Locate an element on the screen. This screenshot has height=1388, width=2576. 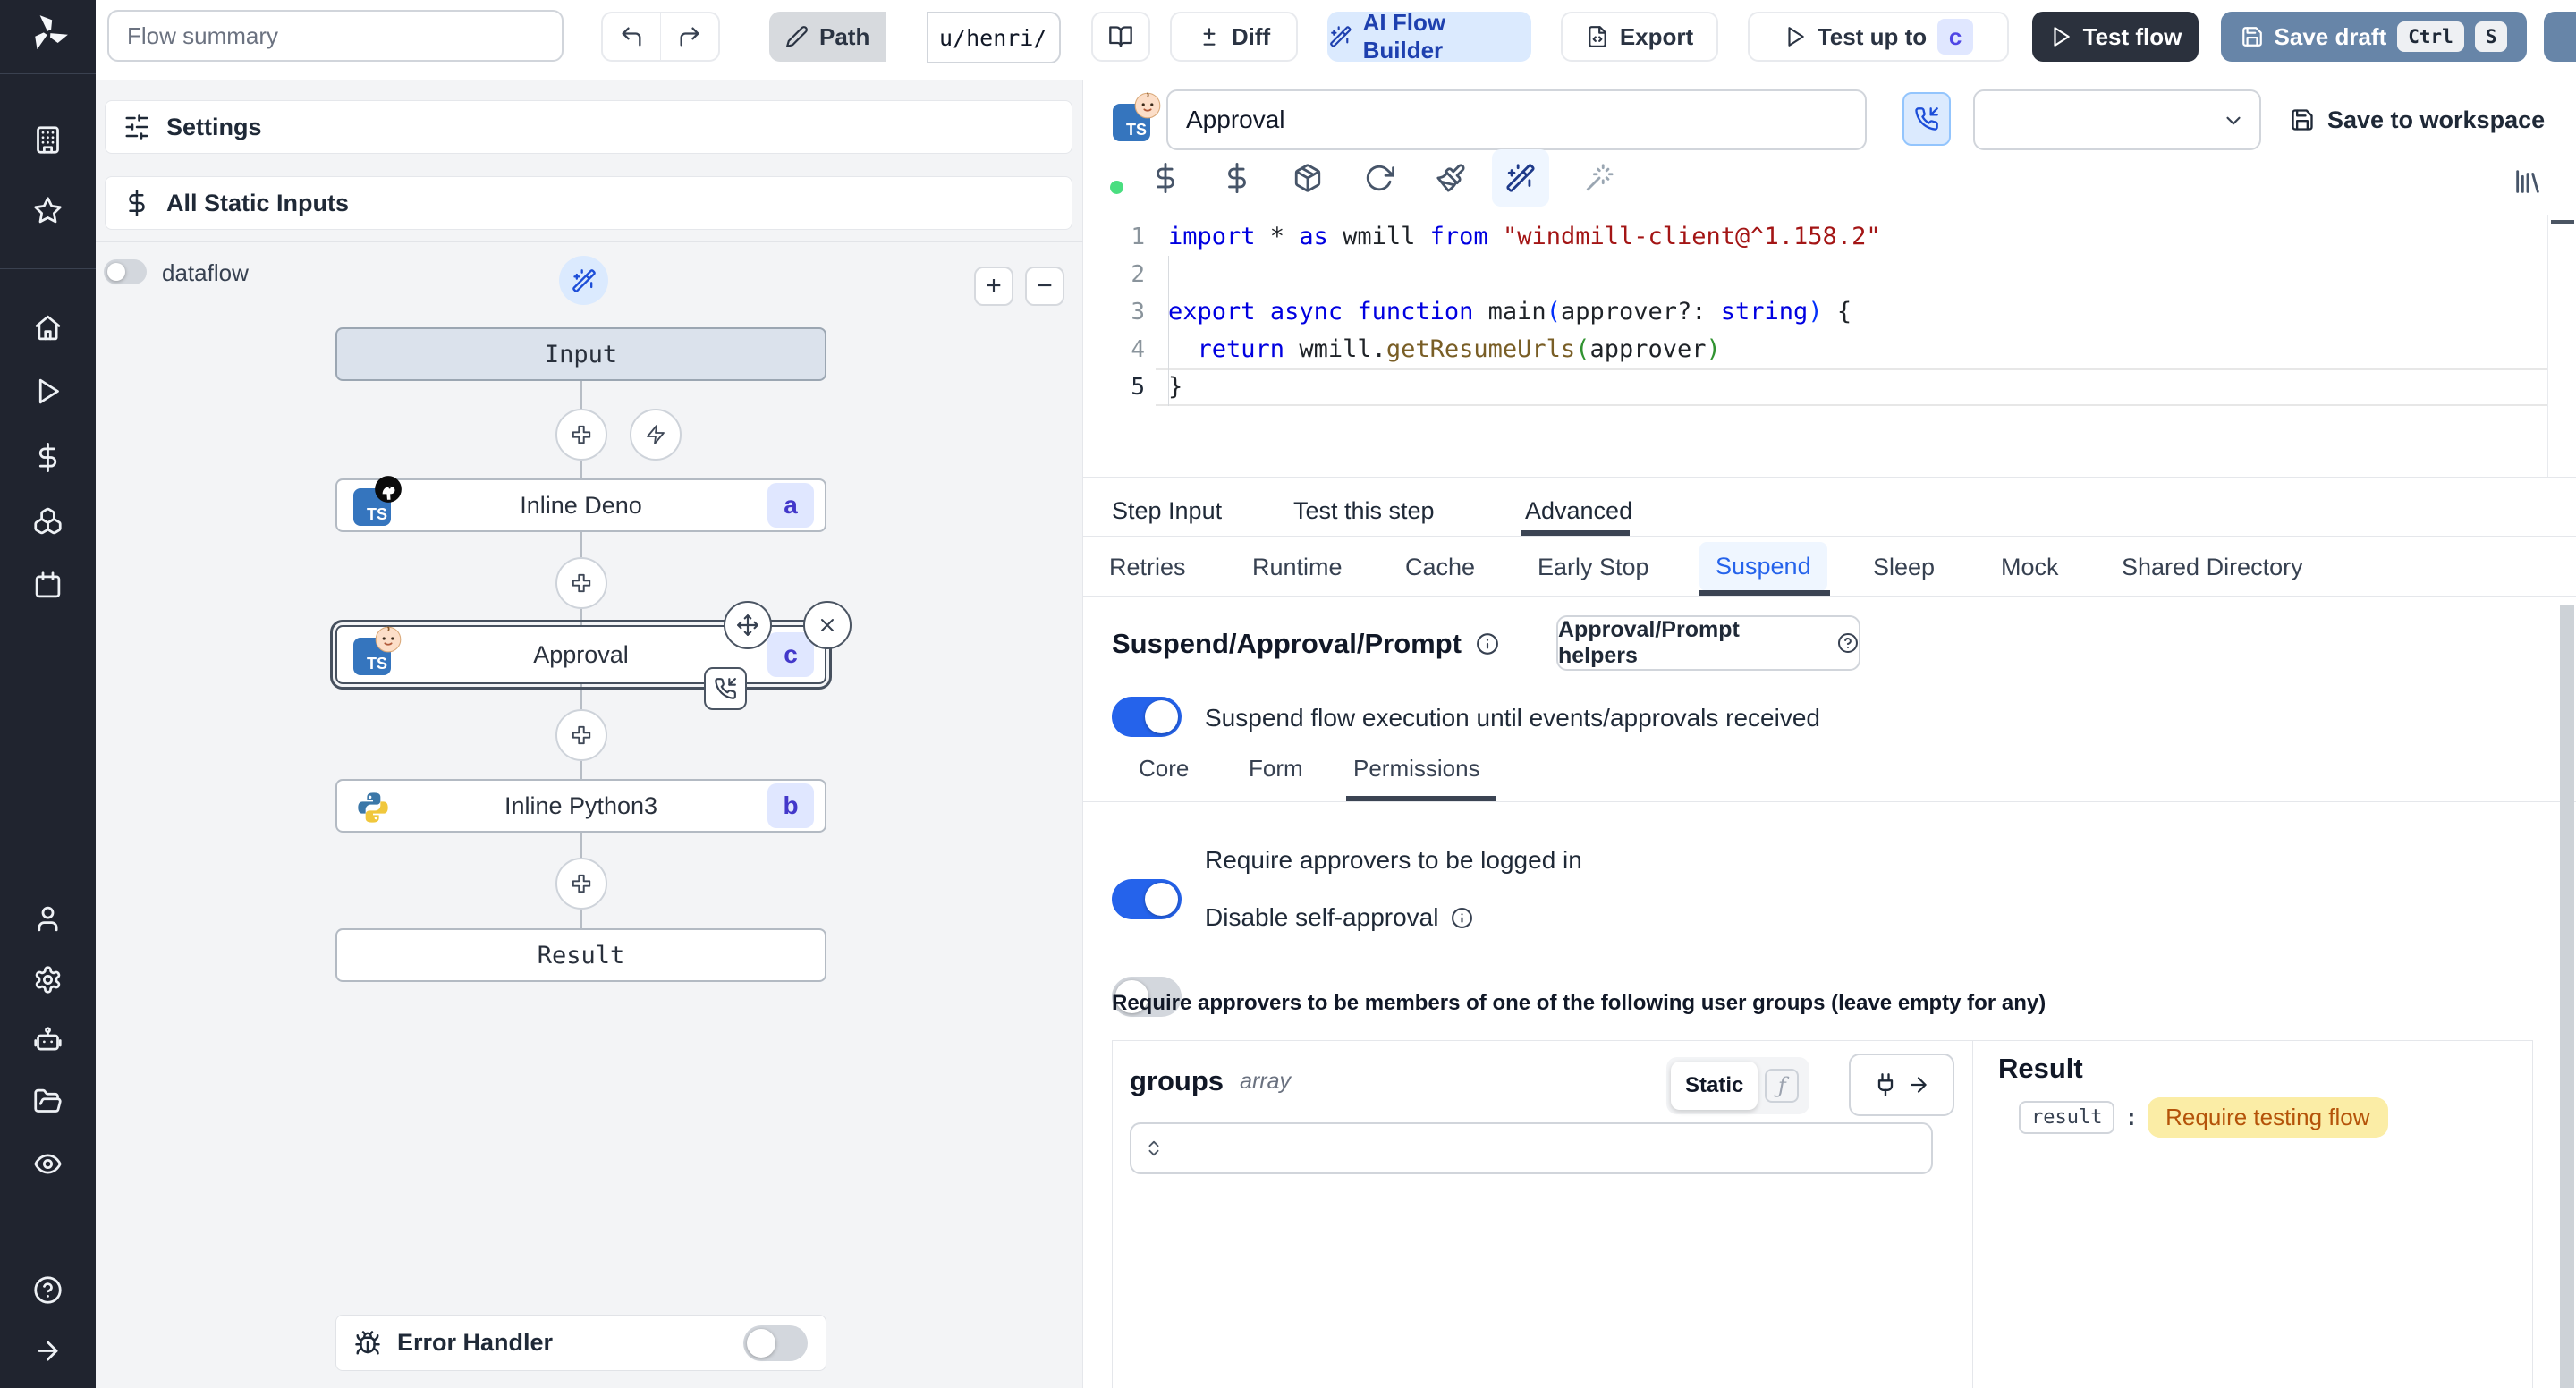
ai-assistant-button is located at coordinates (1520, 178).